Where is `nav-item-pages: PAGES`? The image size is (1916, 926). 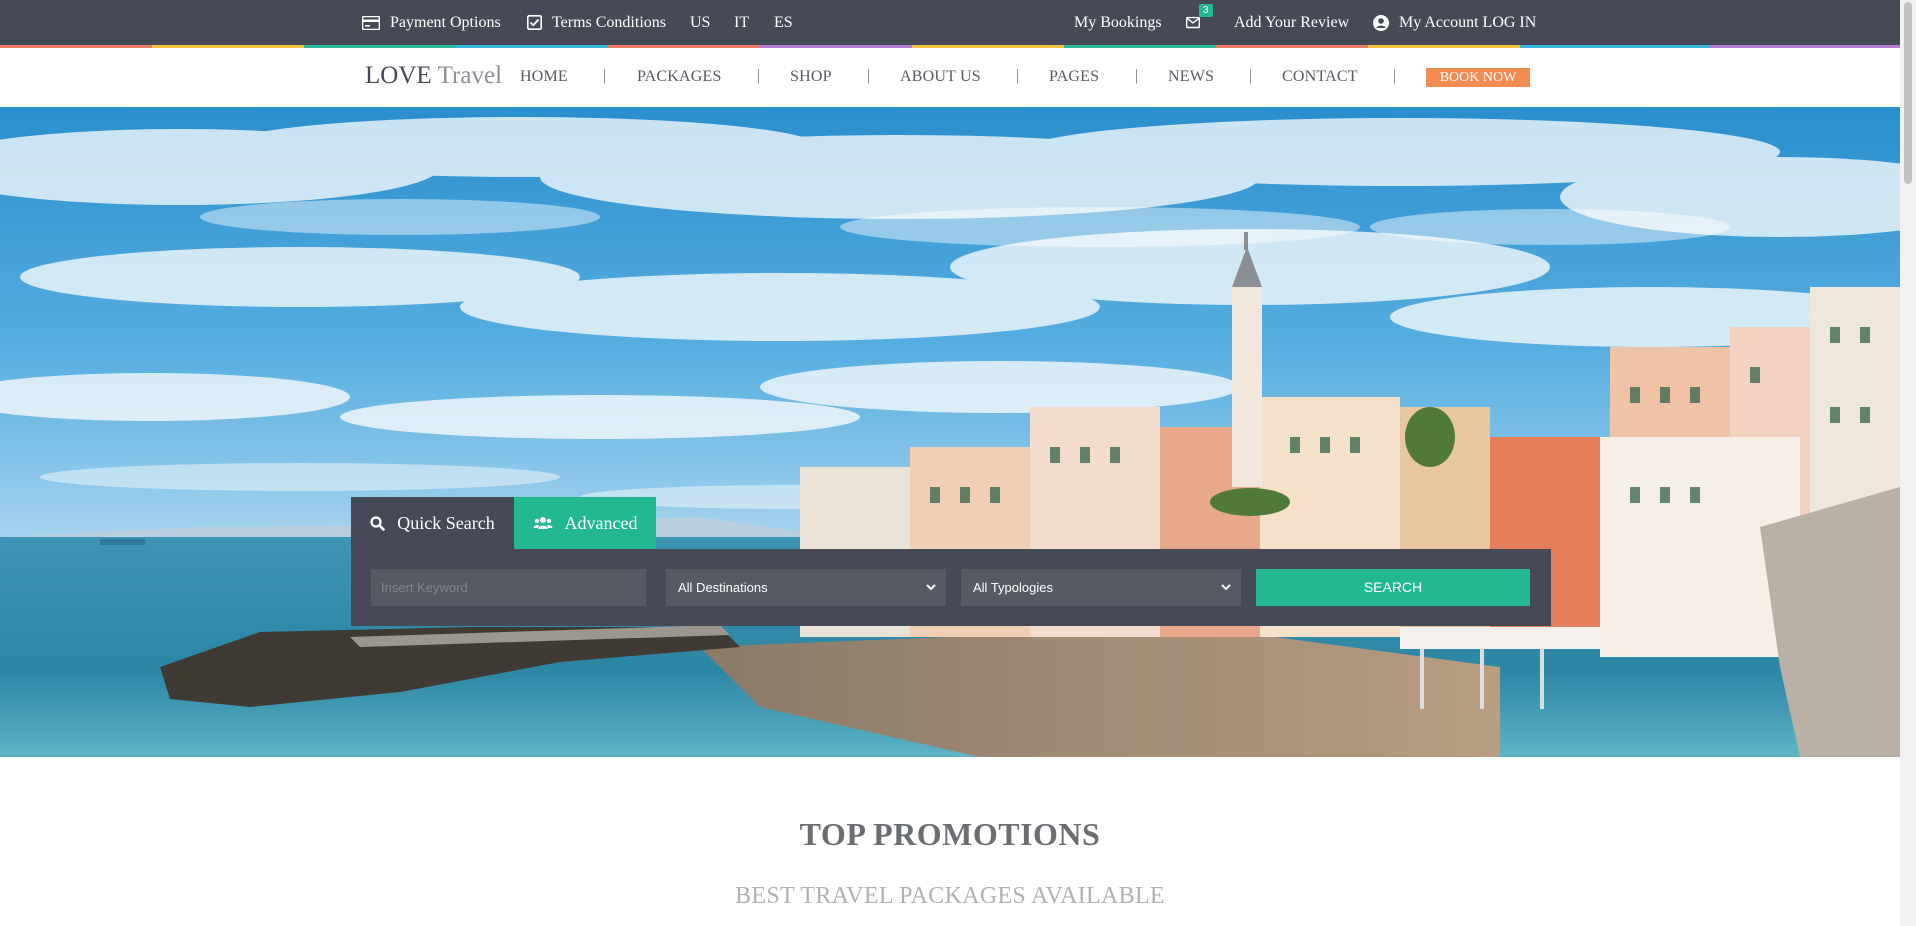
nav-item-pages: PAGES is located at coordinates (1074, 77).